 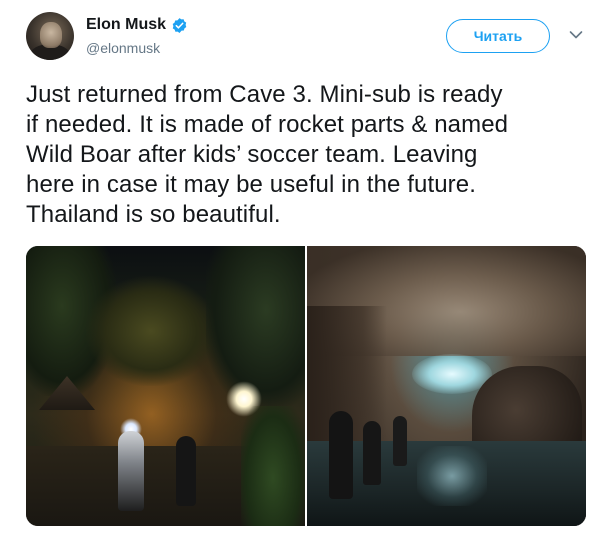 I want to click on author-name-row: Elon Musk, so click(x=137, y=25).